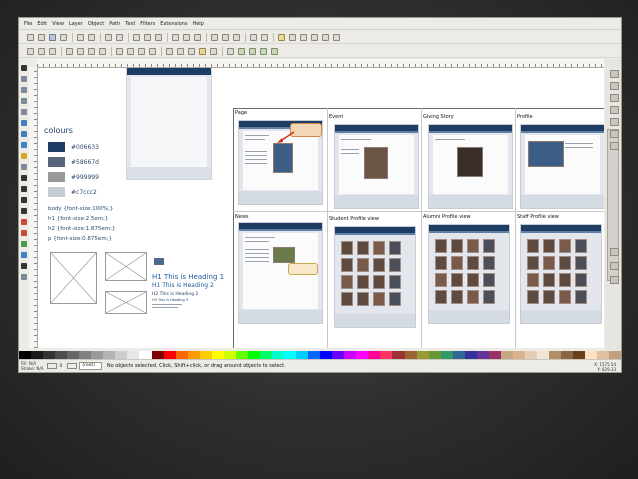  What do you see at coordinates (24, 200) in the screenshot?
I see `calligraphy-tool-icon` at bounding box center [24, 200].